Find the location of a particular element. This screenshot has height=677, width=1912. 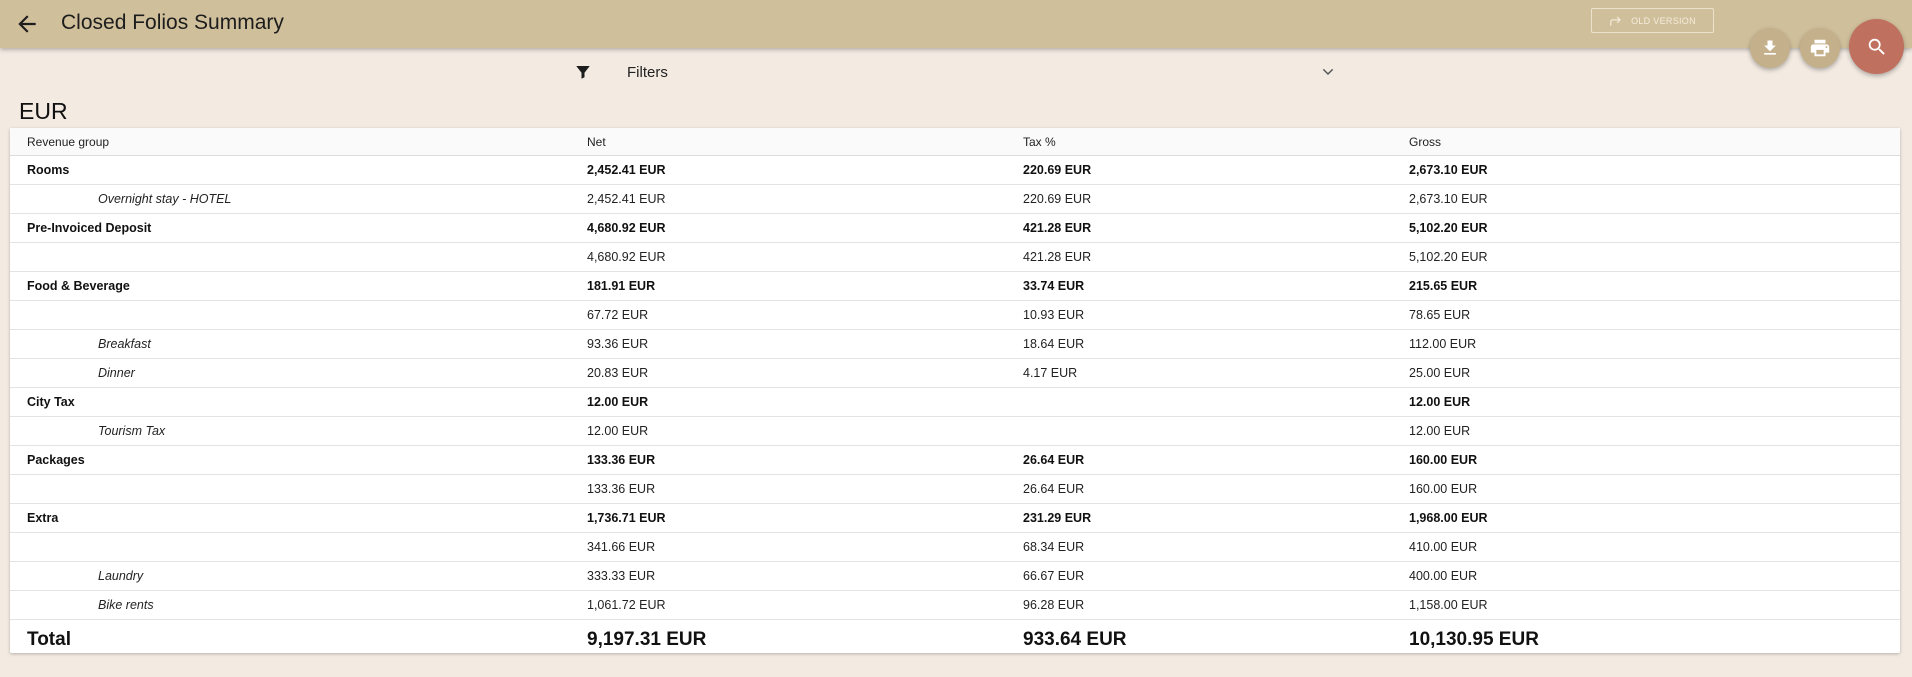

search-button is located at coordinates (1876, 46).